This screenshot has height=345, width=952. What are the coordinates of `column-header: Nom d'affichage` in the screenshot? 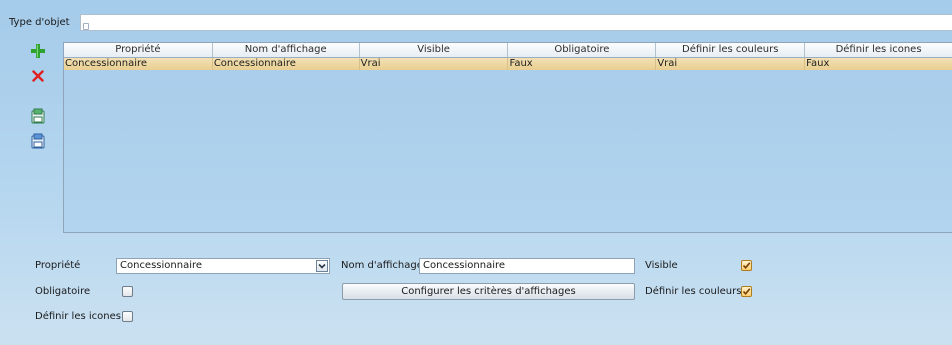 It's located at (286, 50).